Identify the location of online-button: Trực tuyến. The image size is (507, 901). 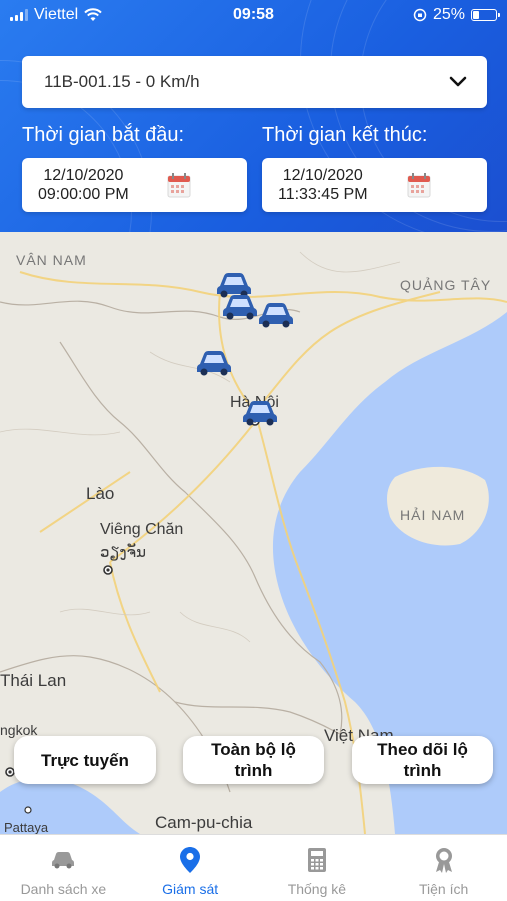
(85, 760).